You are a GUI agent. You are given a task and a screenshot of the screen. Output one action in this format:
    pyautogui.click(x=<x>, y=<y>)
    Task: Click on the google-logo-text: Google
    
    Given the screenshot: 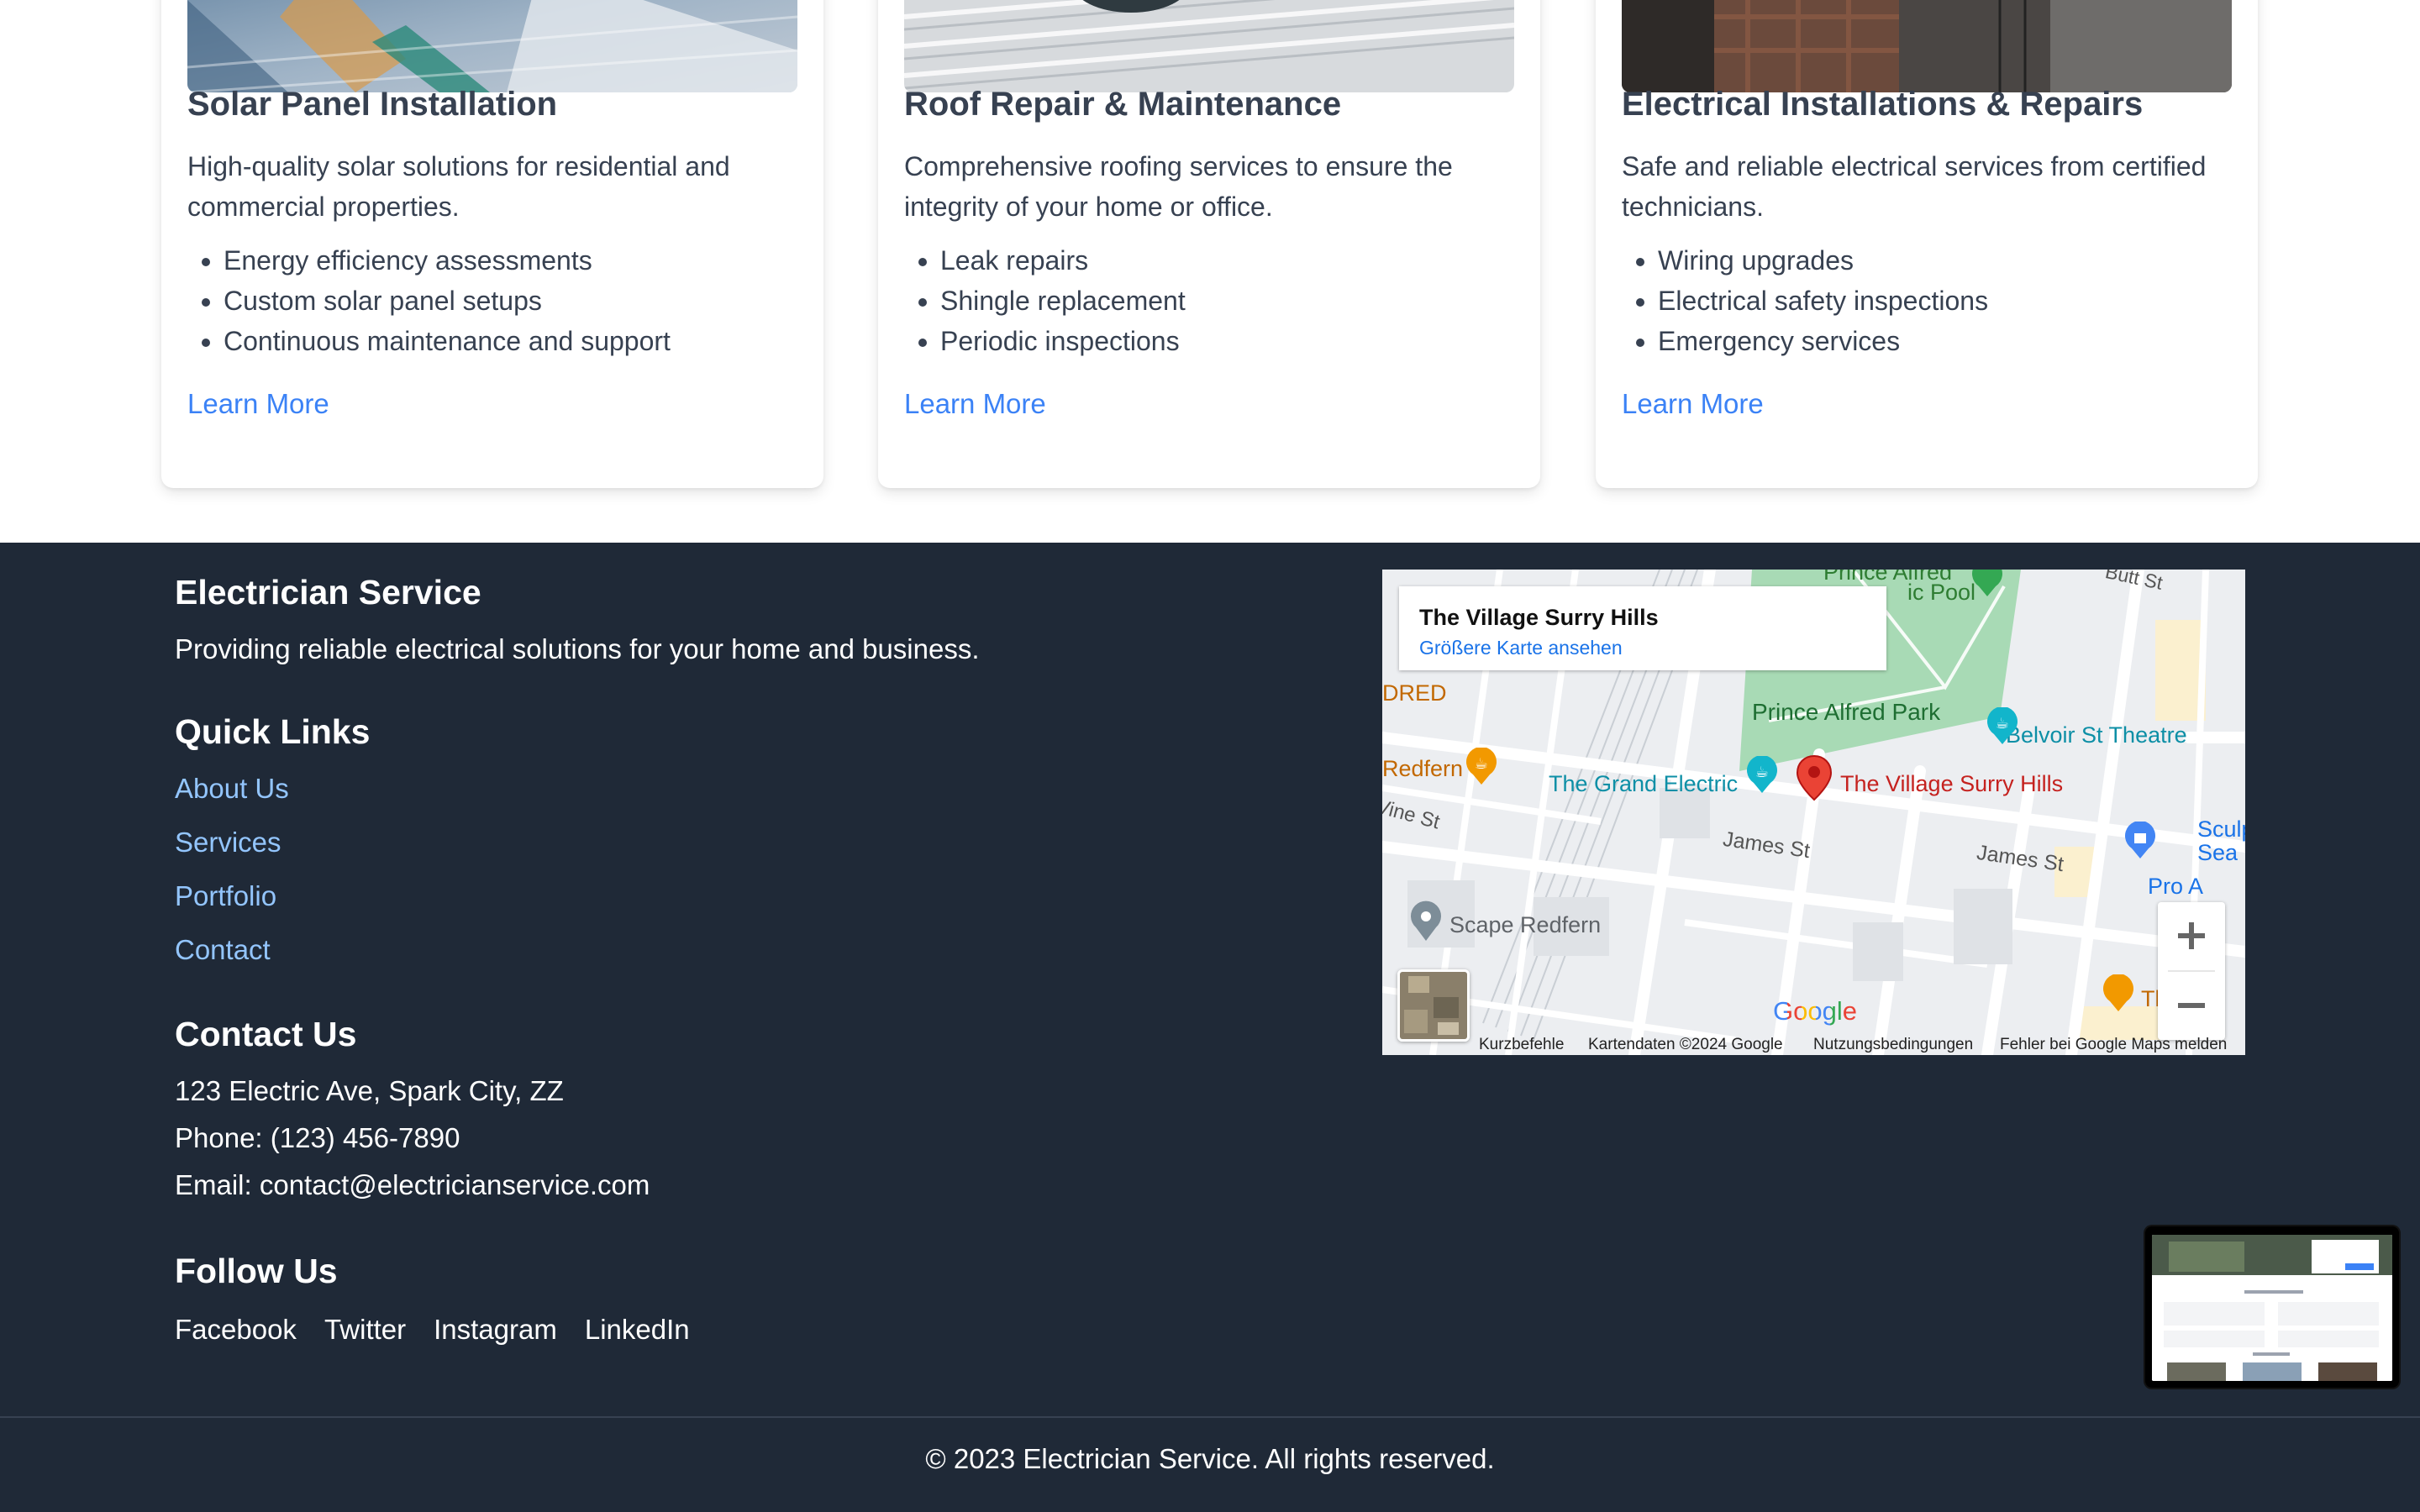 What is the action you would take?
    pyautogui.click(x=1815, y=1011)
    